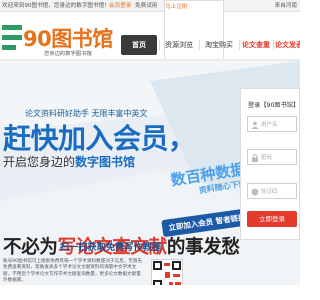 This screenshot has width=320, height=300. What do you see at coordinates (272, 219) in the screenshot?
I see `login-button: 立即登录` at bounding box center [272, 219].